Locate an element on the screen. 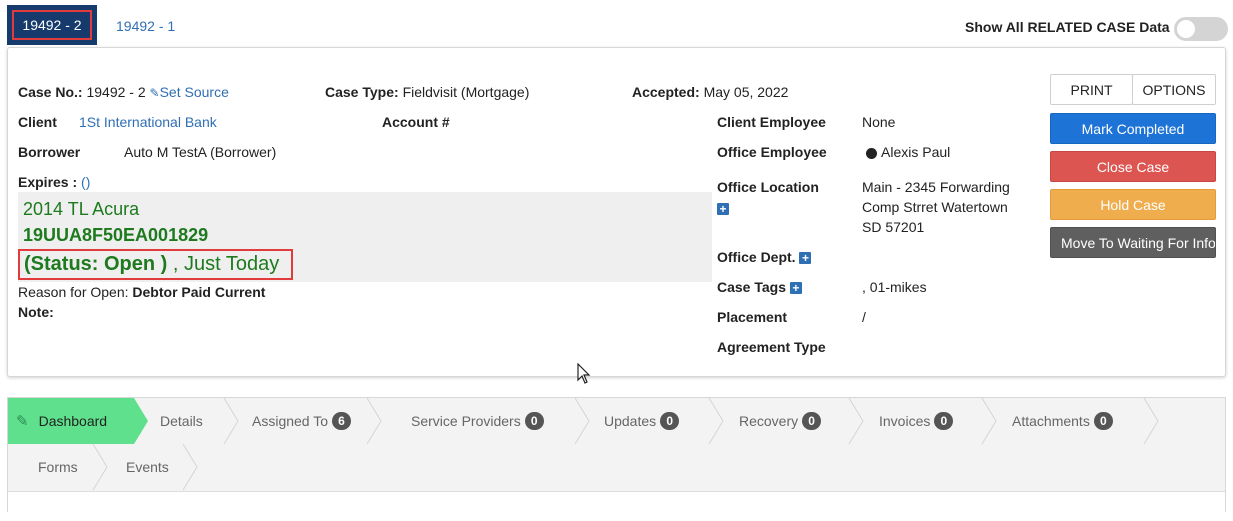  client-link: 1St International Bank is located at coordinates (148, 122).